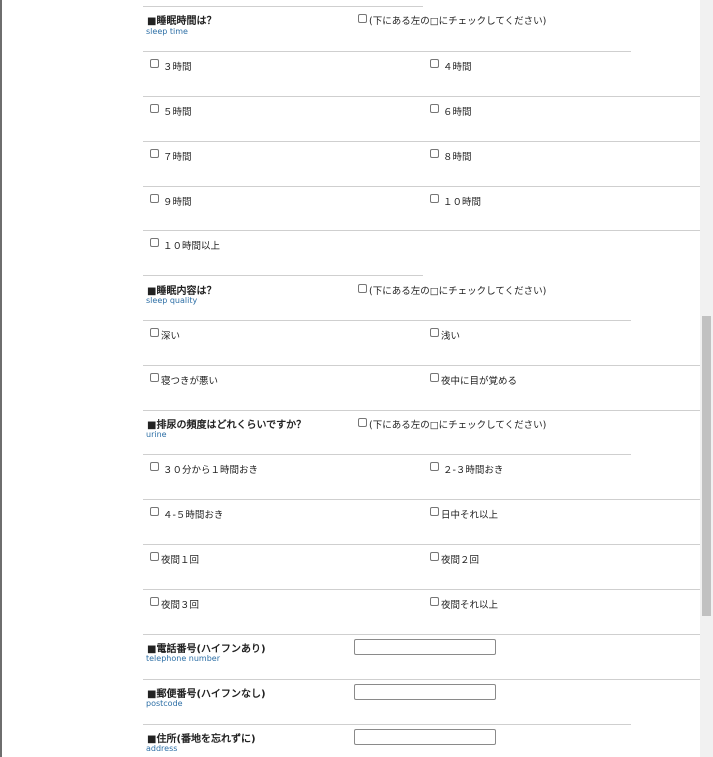 The width and height of the screenshot is (713, 757). I want to click on sleep-quality-note: (下にある左の□にチェックしてください), so click(458, 291).